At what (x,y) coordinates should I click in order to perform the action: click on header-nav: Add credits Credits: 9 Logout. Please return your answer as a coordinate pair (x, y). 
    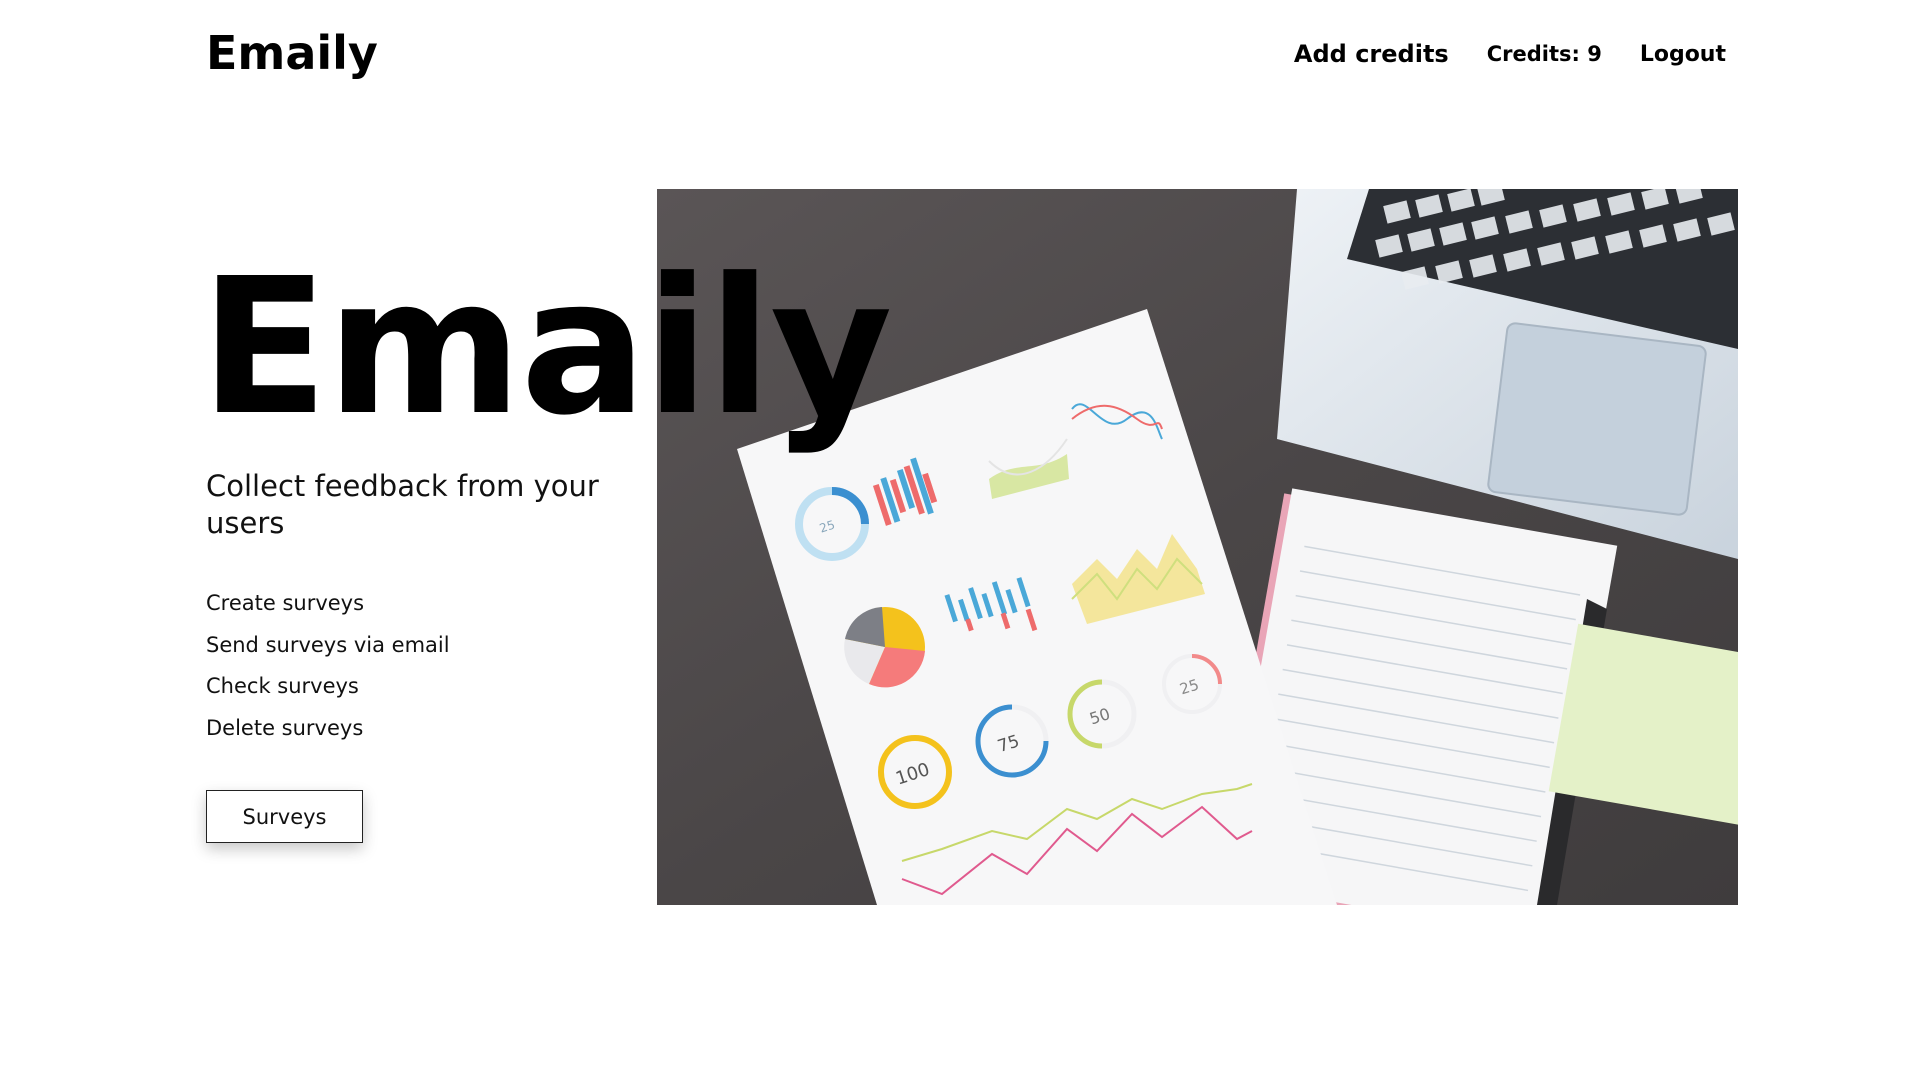
    Looking at the image, I should click on (1510, 54).